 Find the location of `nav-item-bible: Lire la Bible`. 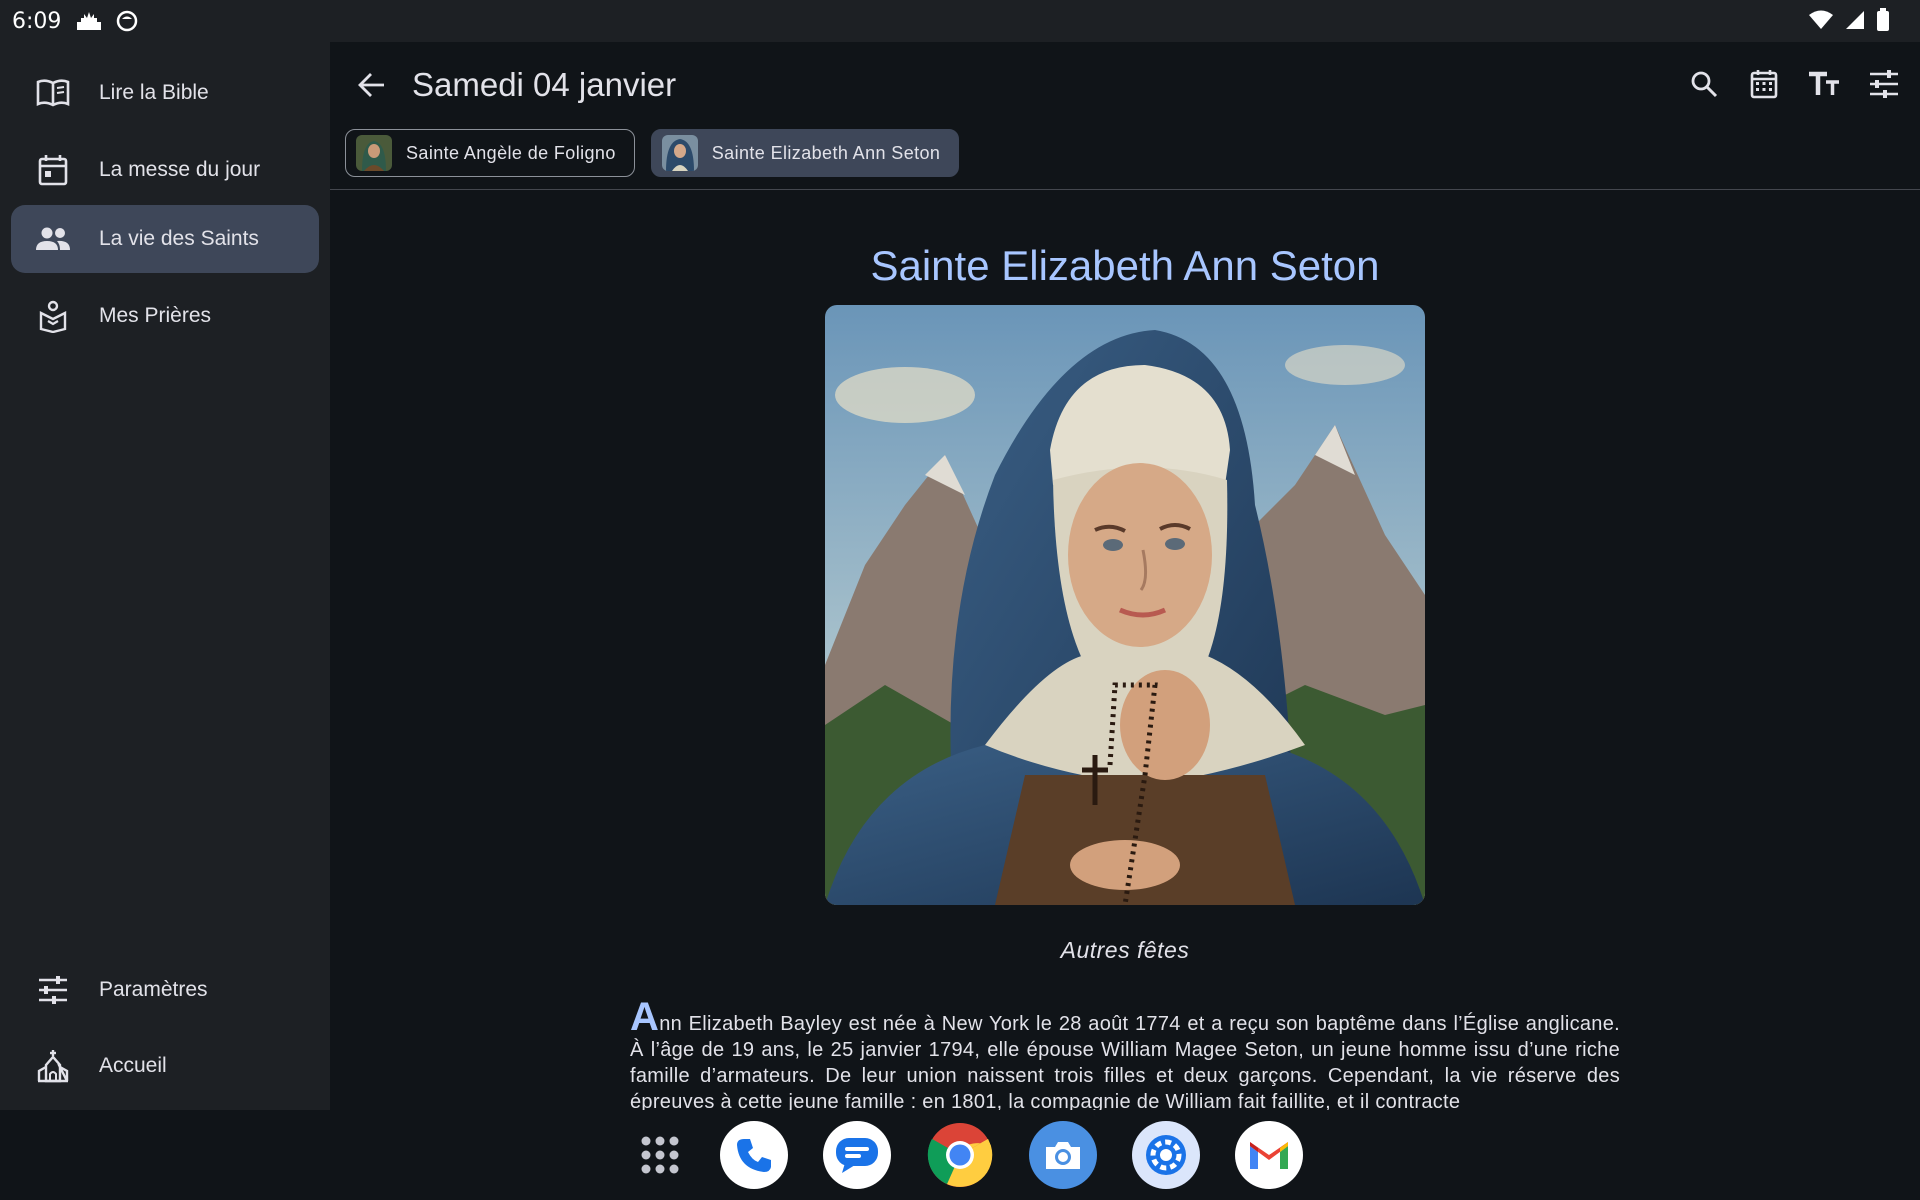

nav-item-bible: Lire la Bible is located at coordinates (165, 93).